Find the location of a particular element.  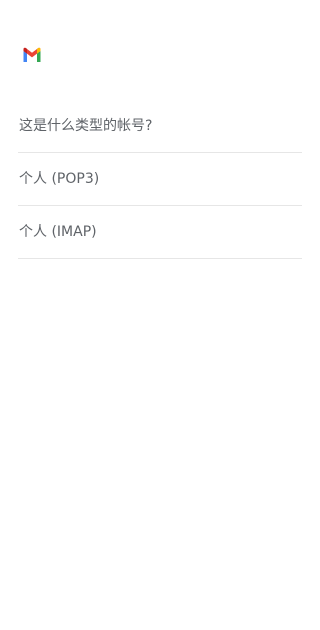

gmail-logo-icon is located at coordinates (32, 54).